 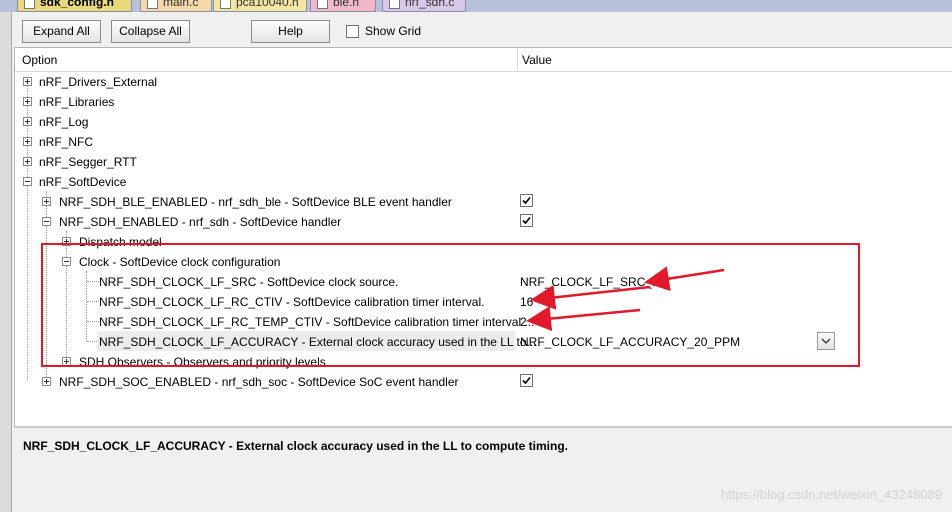 What do you see at coordinates (483, 141) in the screenshot?
I see `tree-row: nRF_NFC` at bounding box center [483, 141].